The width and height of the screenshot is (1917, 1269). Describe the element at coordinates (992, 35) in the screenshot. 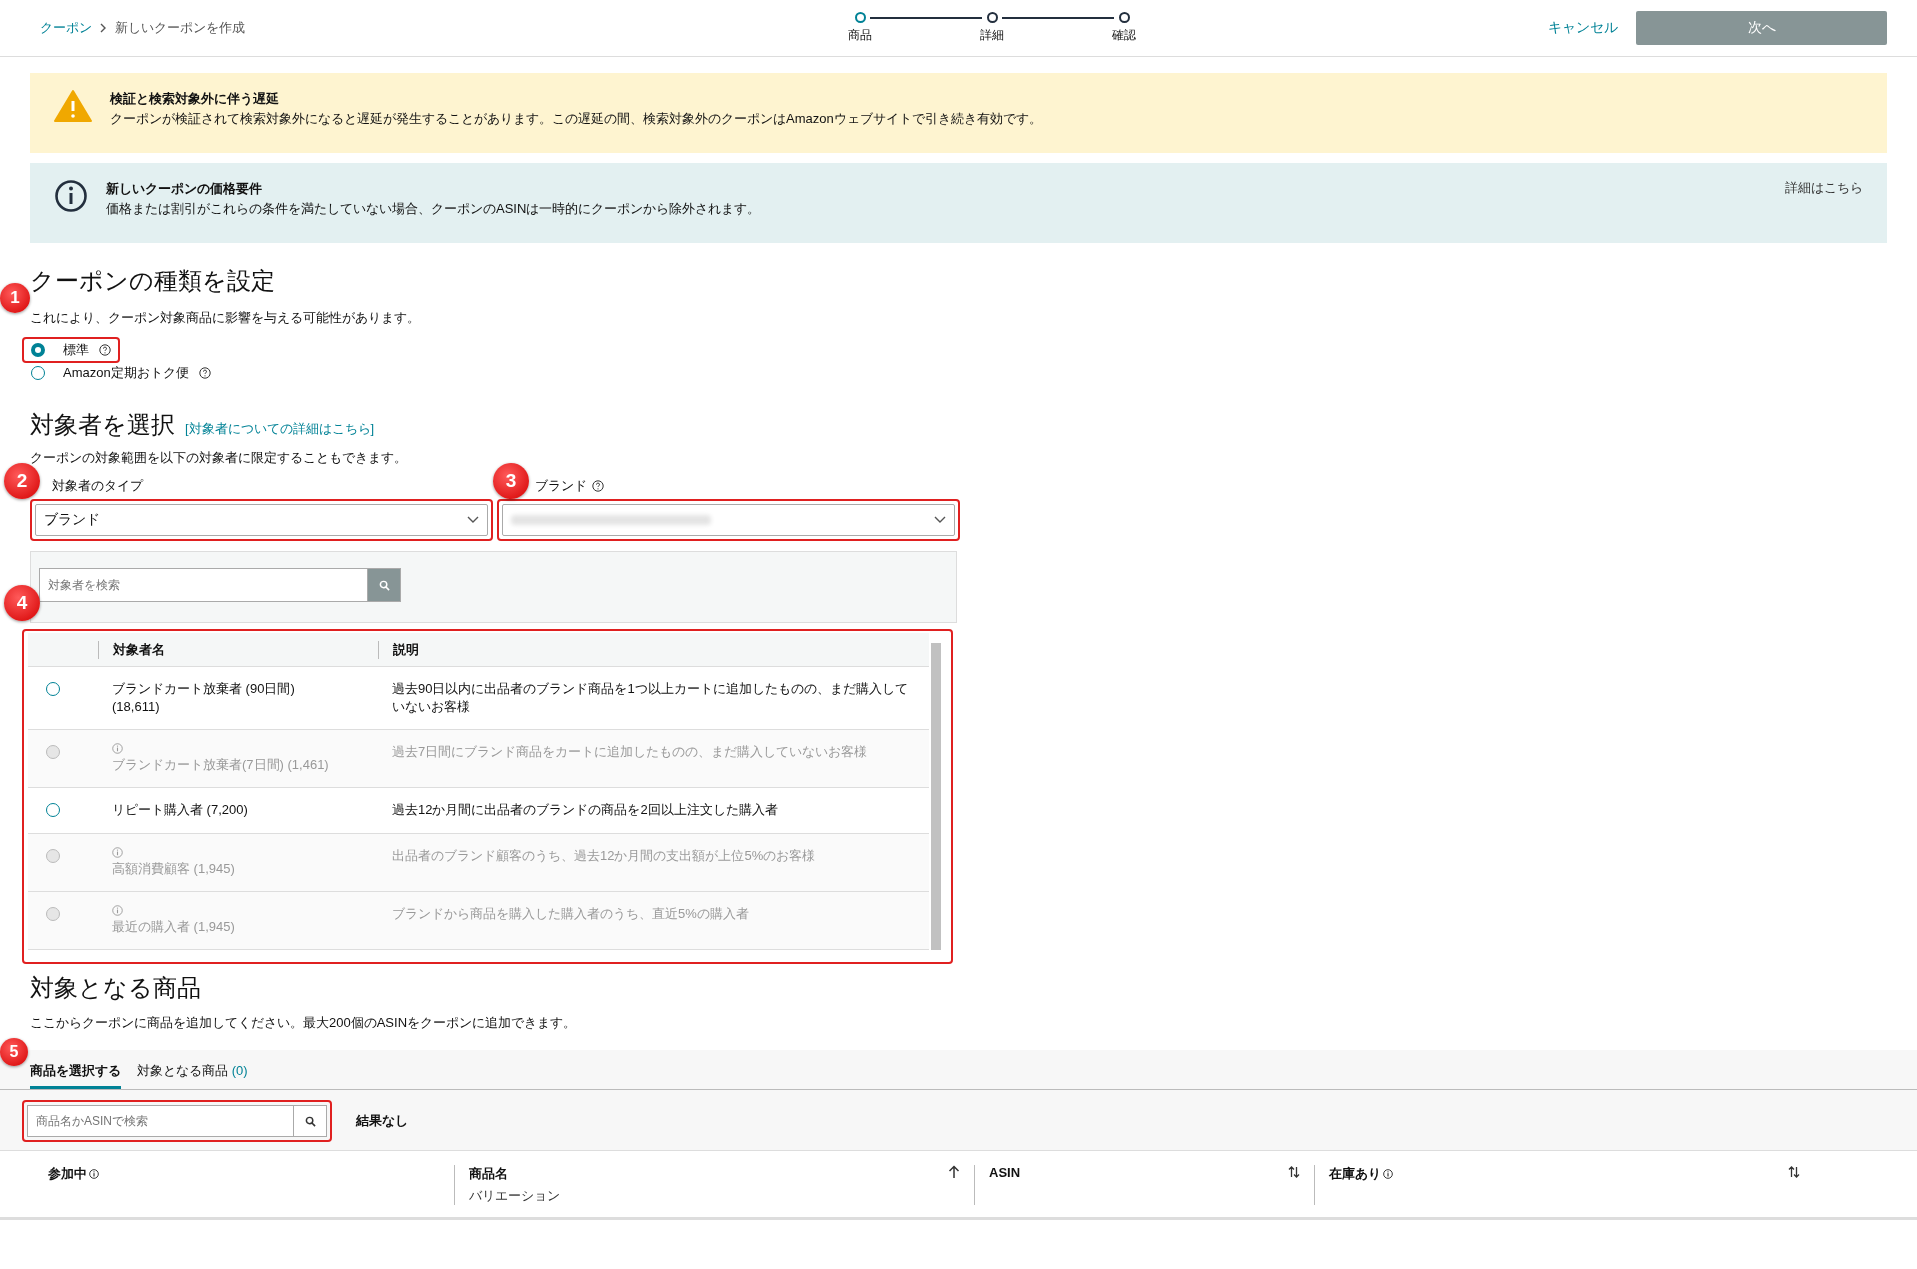

I see `step-label: 詳細` at that location.